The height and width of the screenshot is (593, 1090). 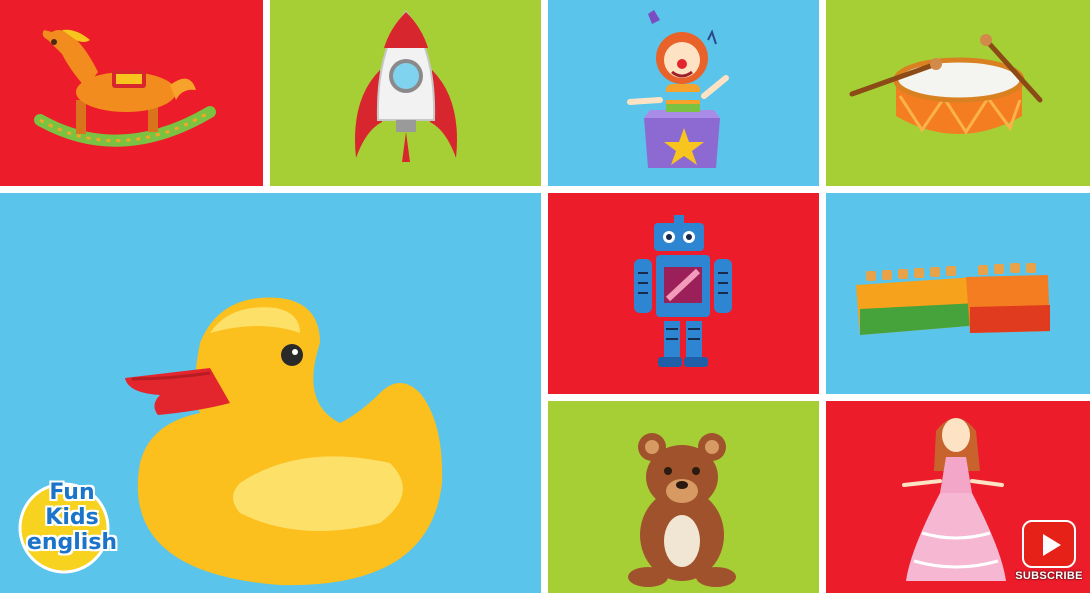 I want to click on tile-teddy-bear, so click(x=683, y=497).